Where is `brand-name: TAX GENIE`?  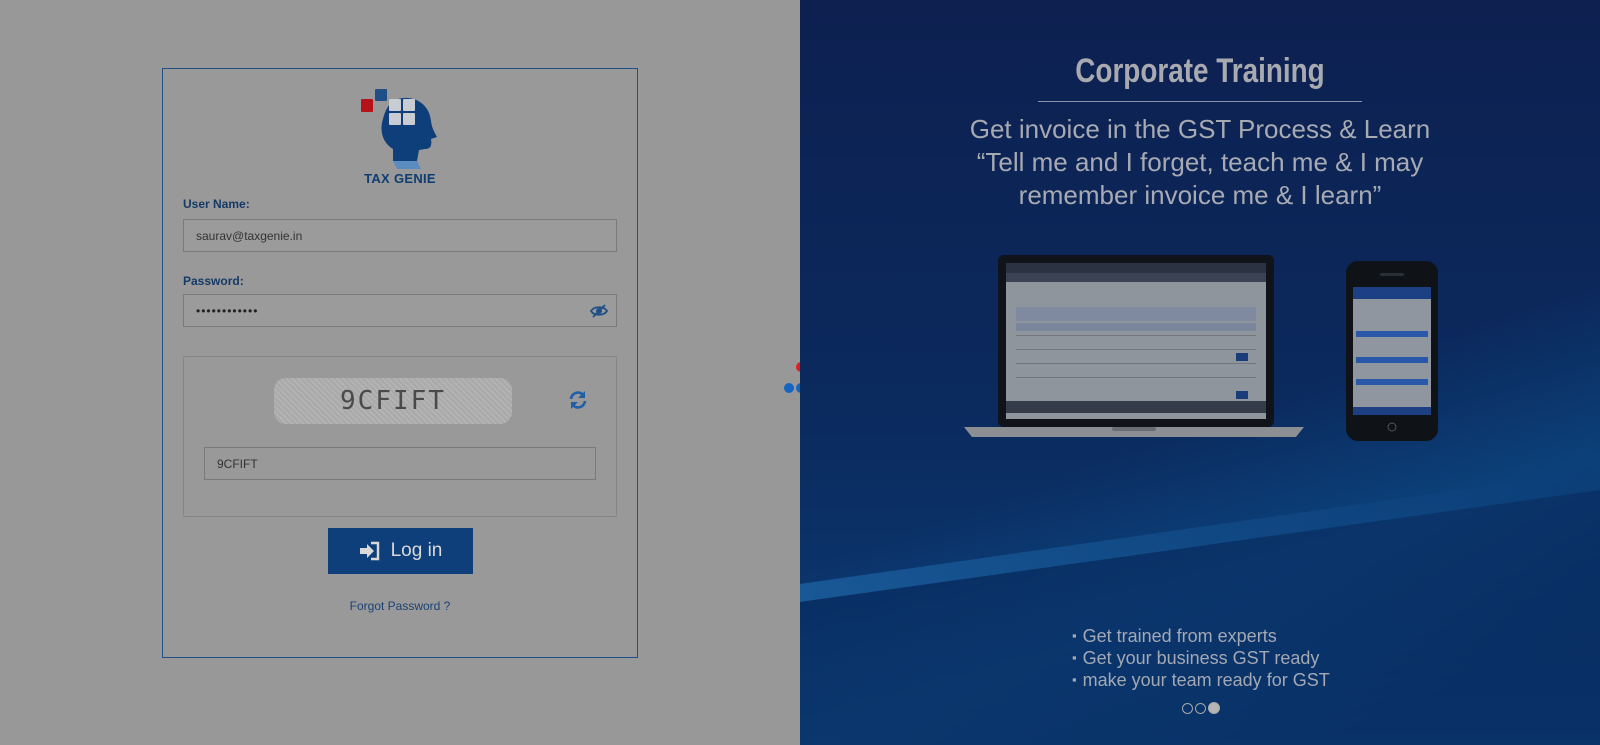 brand-name: TAX GENIE is located at coordinates (400, 178).